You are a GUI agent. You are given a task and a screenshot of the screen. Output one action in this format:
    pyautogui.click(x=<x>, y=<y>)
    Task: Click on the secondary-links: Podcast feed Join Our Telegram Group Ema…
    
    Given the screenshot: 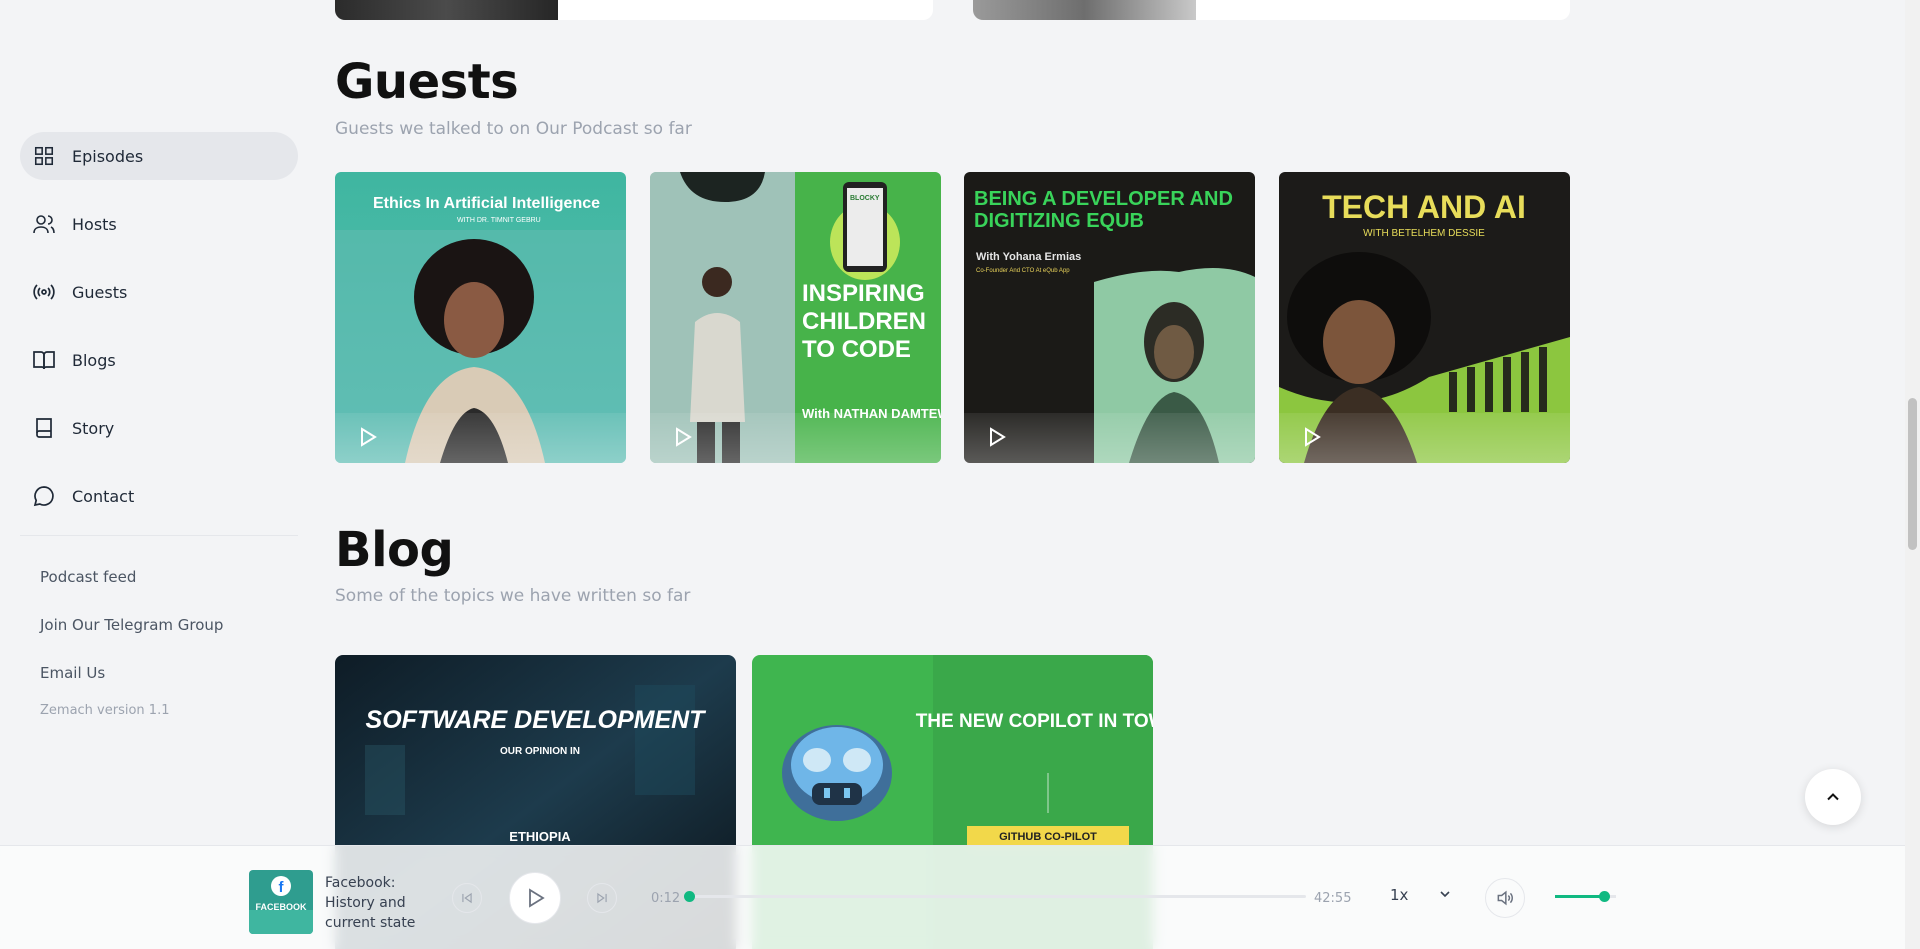 What is the action you would take?
    pyautogui.click(x=165, y=635)
    